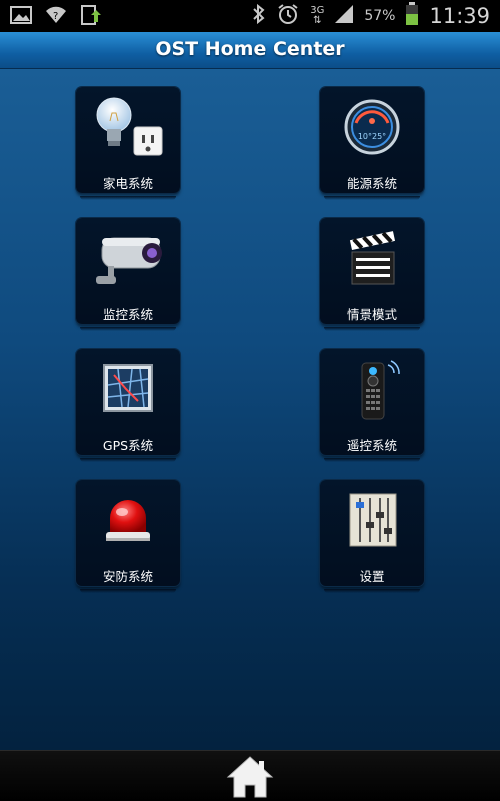 This screenshot has width=500, height=801. Describe the element at coordinates (371, 445) in the screenshot. I see `tile-label: 遥控系统` at that location.